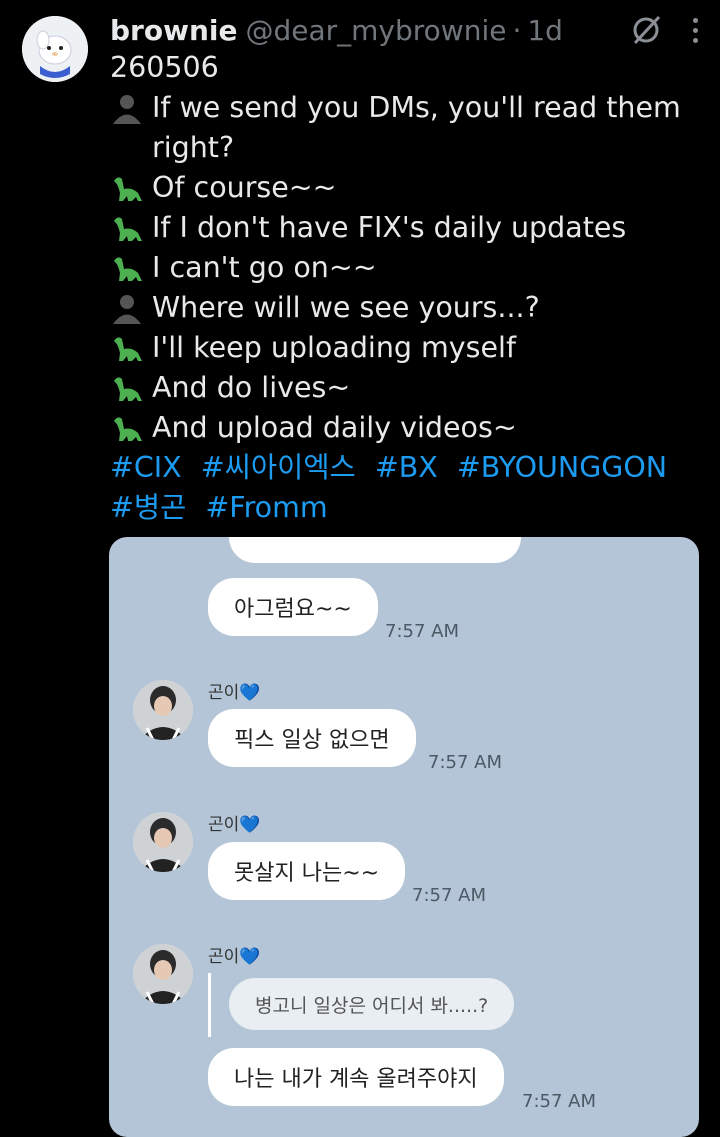 This screenshot has width=720, height=1137. I want to click on hashtag-link: #CIX, so click(146, 467).